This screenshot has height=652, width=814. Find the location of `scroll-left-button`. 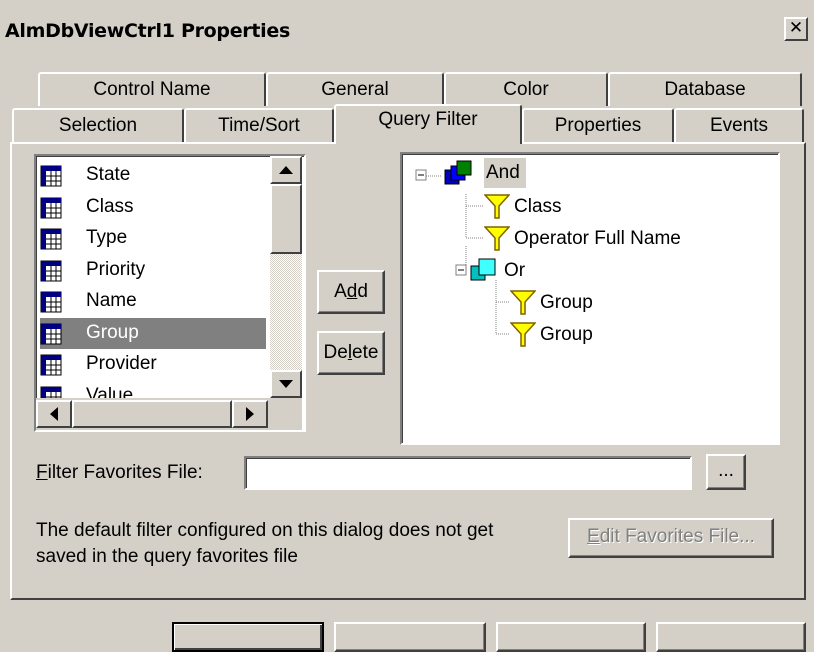

scroll-left-button is located at coordinates (54, 414).